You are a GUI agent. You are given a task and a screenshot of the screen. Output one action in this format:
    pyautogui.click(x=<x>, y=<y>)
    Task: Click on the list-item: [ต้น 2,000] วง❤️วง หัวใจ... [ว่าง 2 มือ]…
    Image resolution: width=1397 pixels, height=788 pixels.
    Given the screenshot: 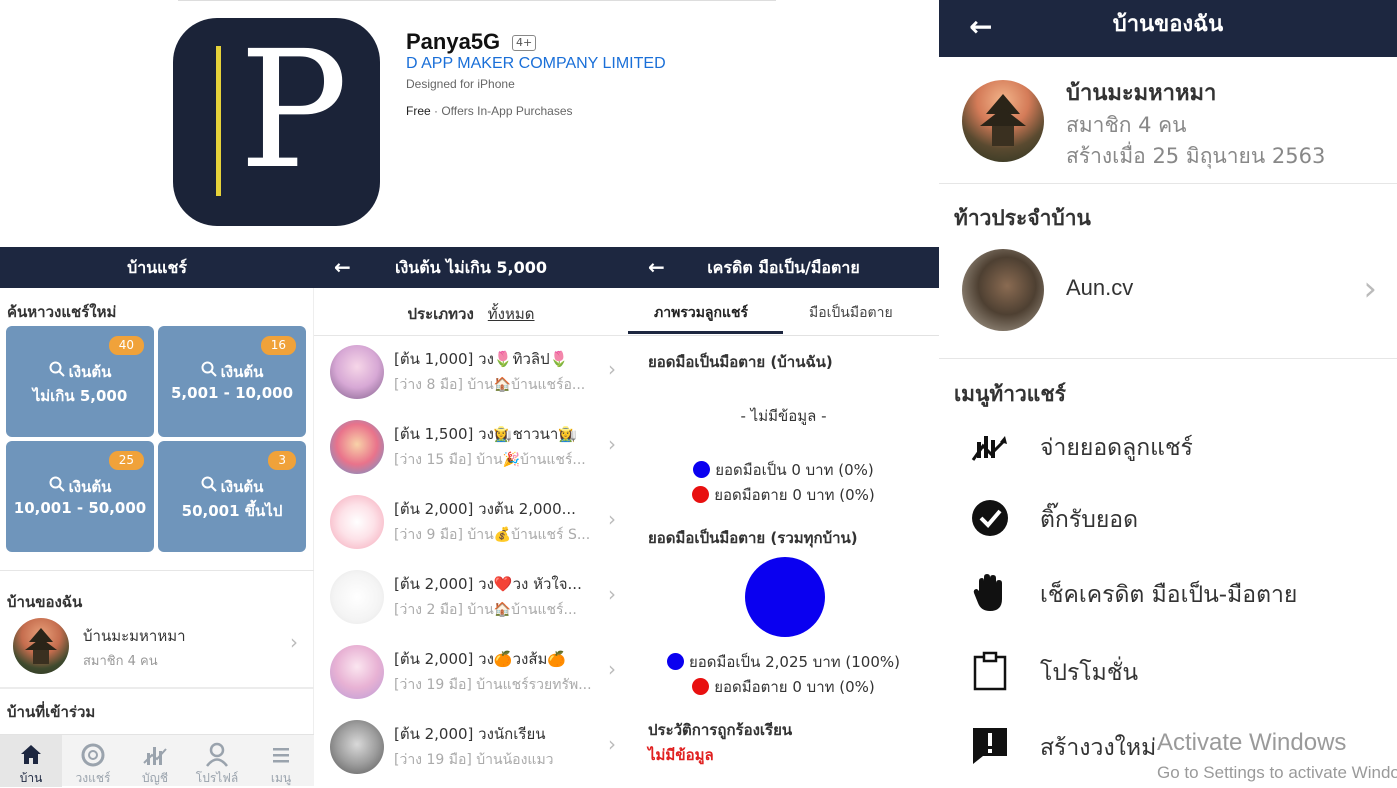 What is the action you would take?
    pyautogui.click(x=471, y=599)
    